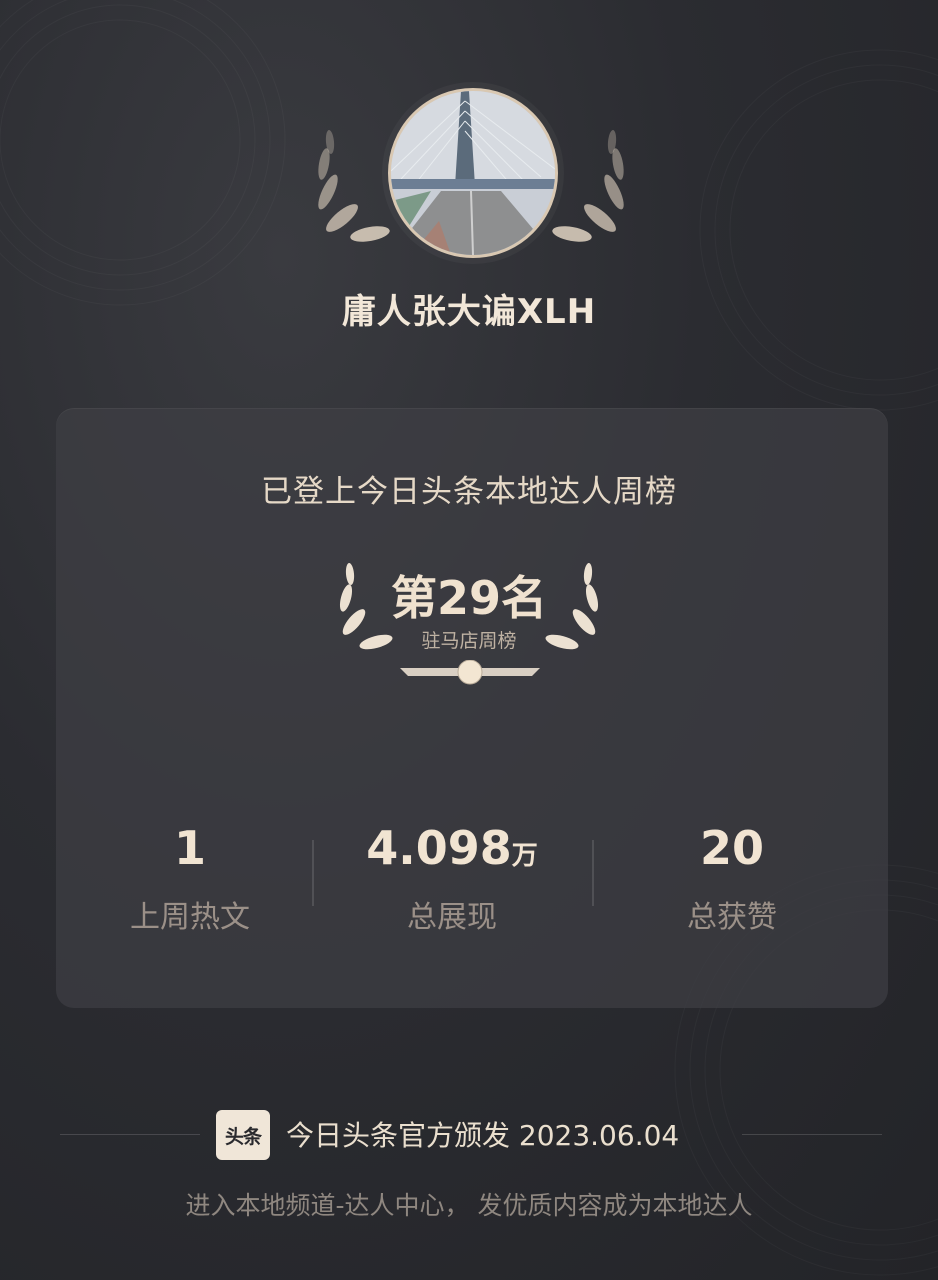 The image size is (938, 1280). I want to click on stat-impressions: 4.098万 总展现, so click(452, 877).